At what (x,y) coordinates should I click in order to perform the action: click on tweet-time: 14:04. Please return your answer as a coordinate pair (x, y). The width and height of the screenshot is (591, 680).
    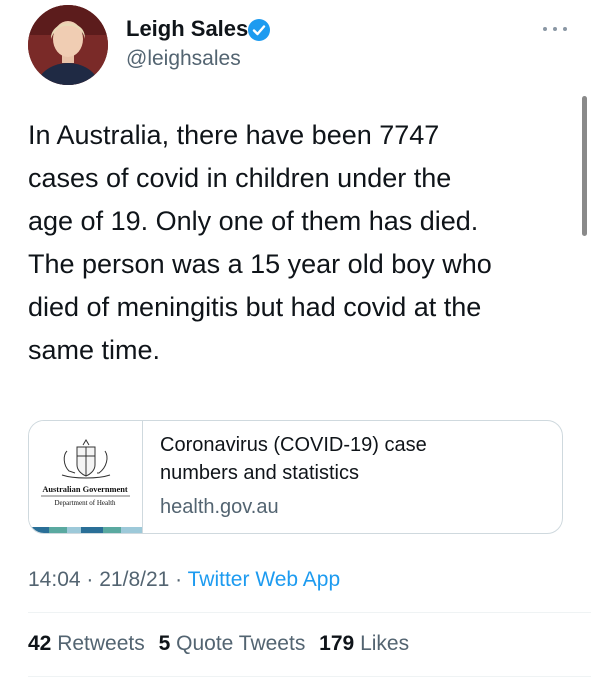
    Looking at the image, I should click on (54, 579).